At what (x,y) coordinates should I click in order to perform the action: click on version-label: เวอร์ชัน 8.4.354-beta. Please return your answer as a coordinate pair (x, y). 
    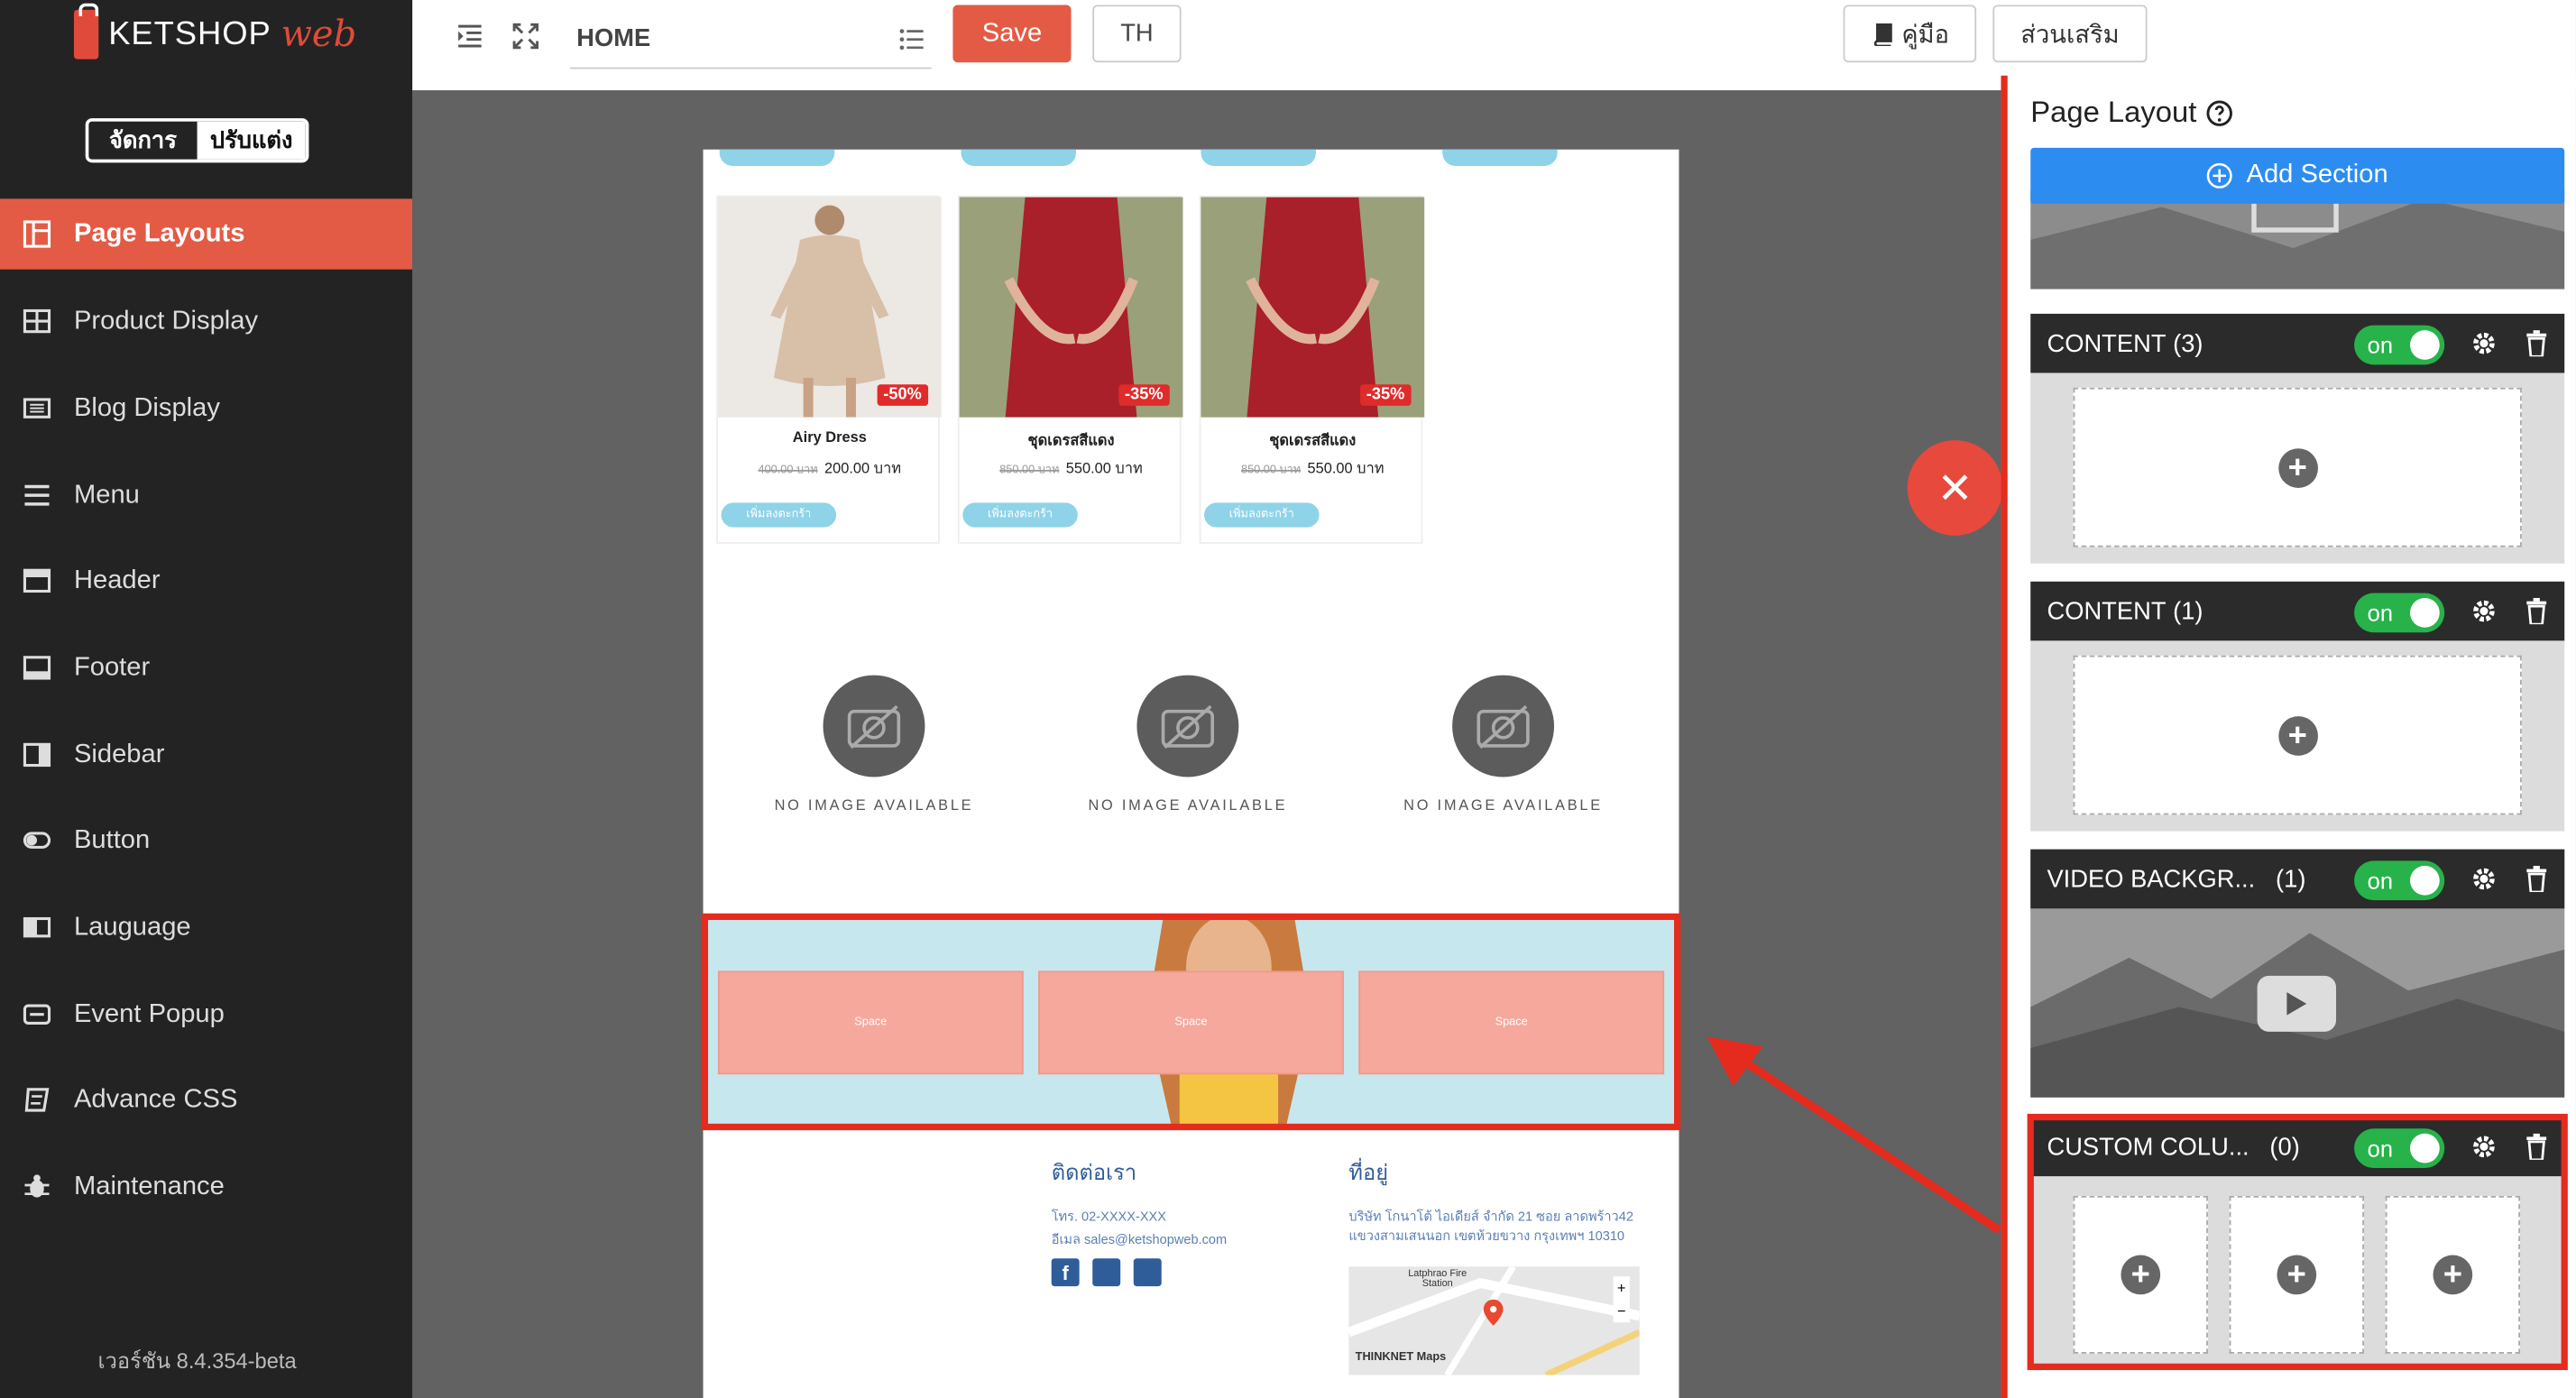
    Looking at the image, I should click on (197, 1361).